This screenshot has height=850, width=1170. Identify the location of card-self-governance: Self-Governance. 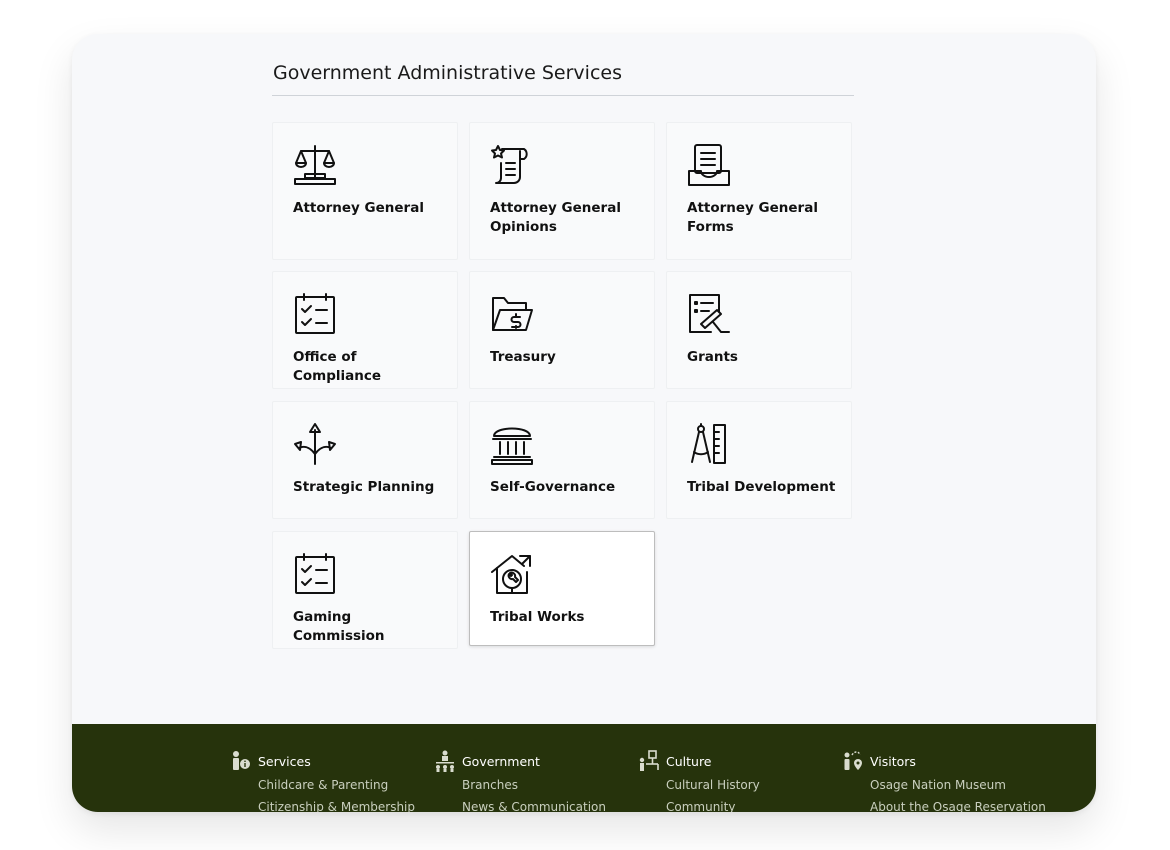
(562, 460).